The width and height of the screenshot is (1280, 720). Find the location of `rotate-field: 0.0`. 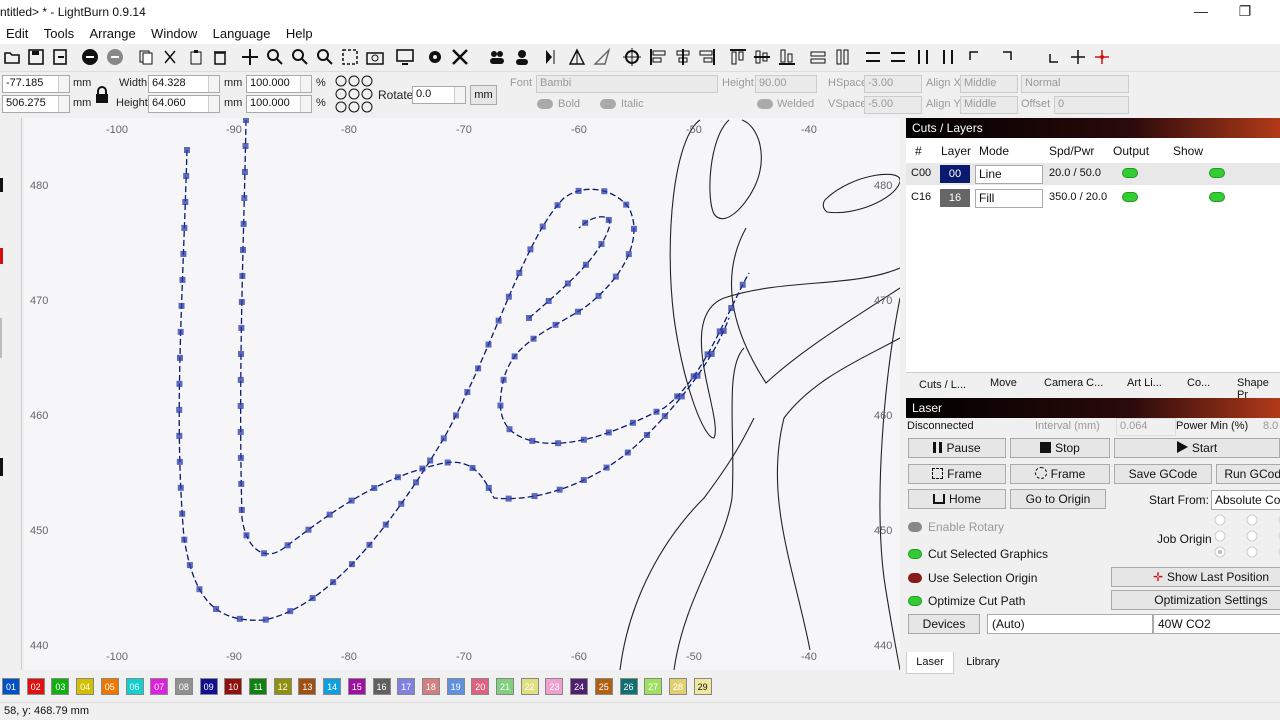

rotate-field: 0.0 is located at coordinates (439, 95).